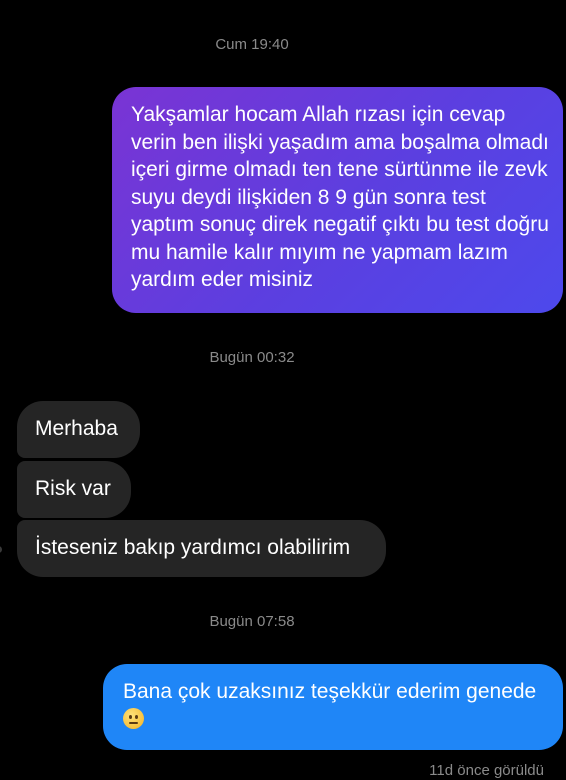 The image size is (566, 780). I want to click on timestamp-today-0032: Bugün 00:32, so click(252, 357).